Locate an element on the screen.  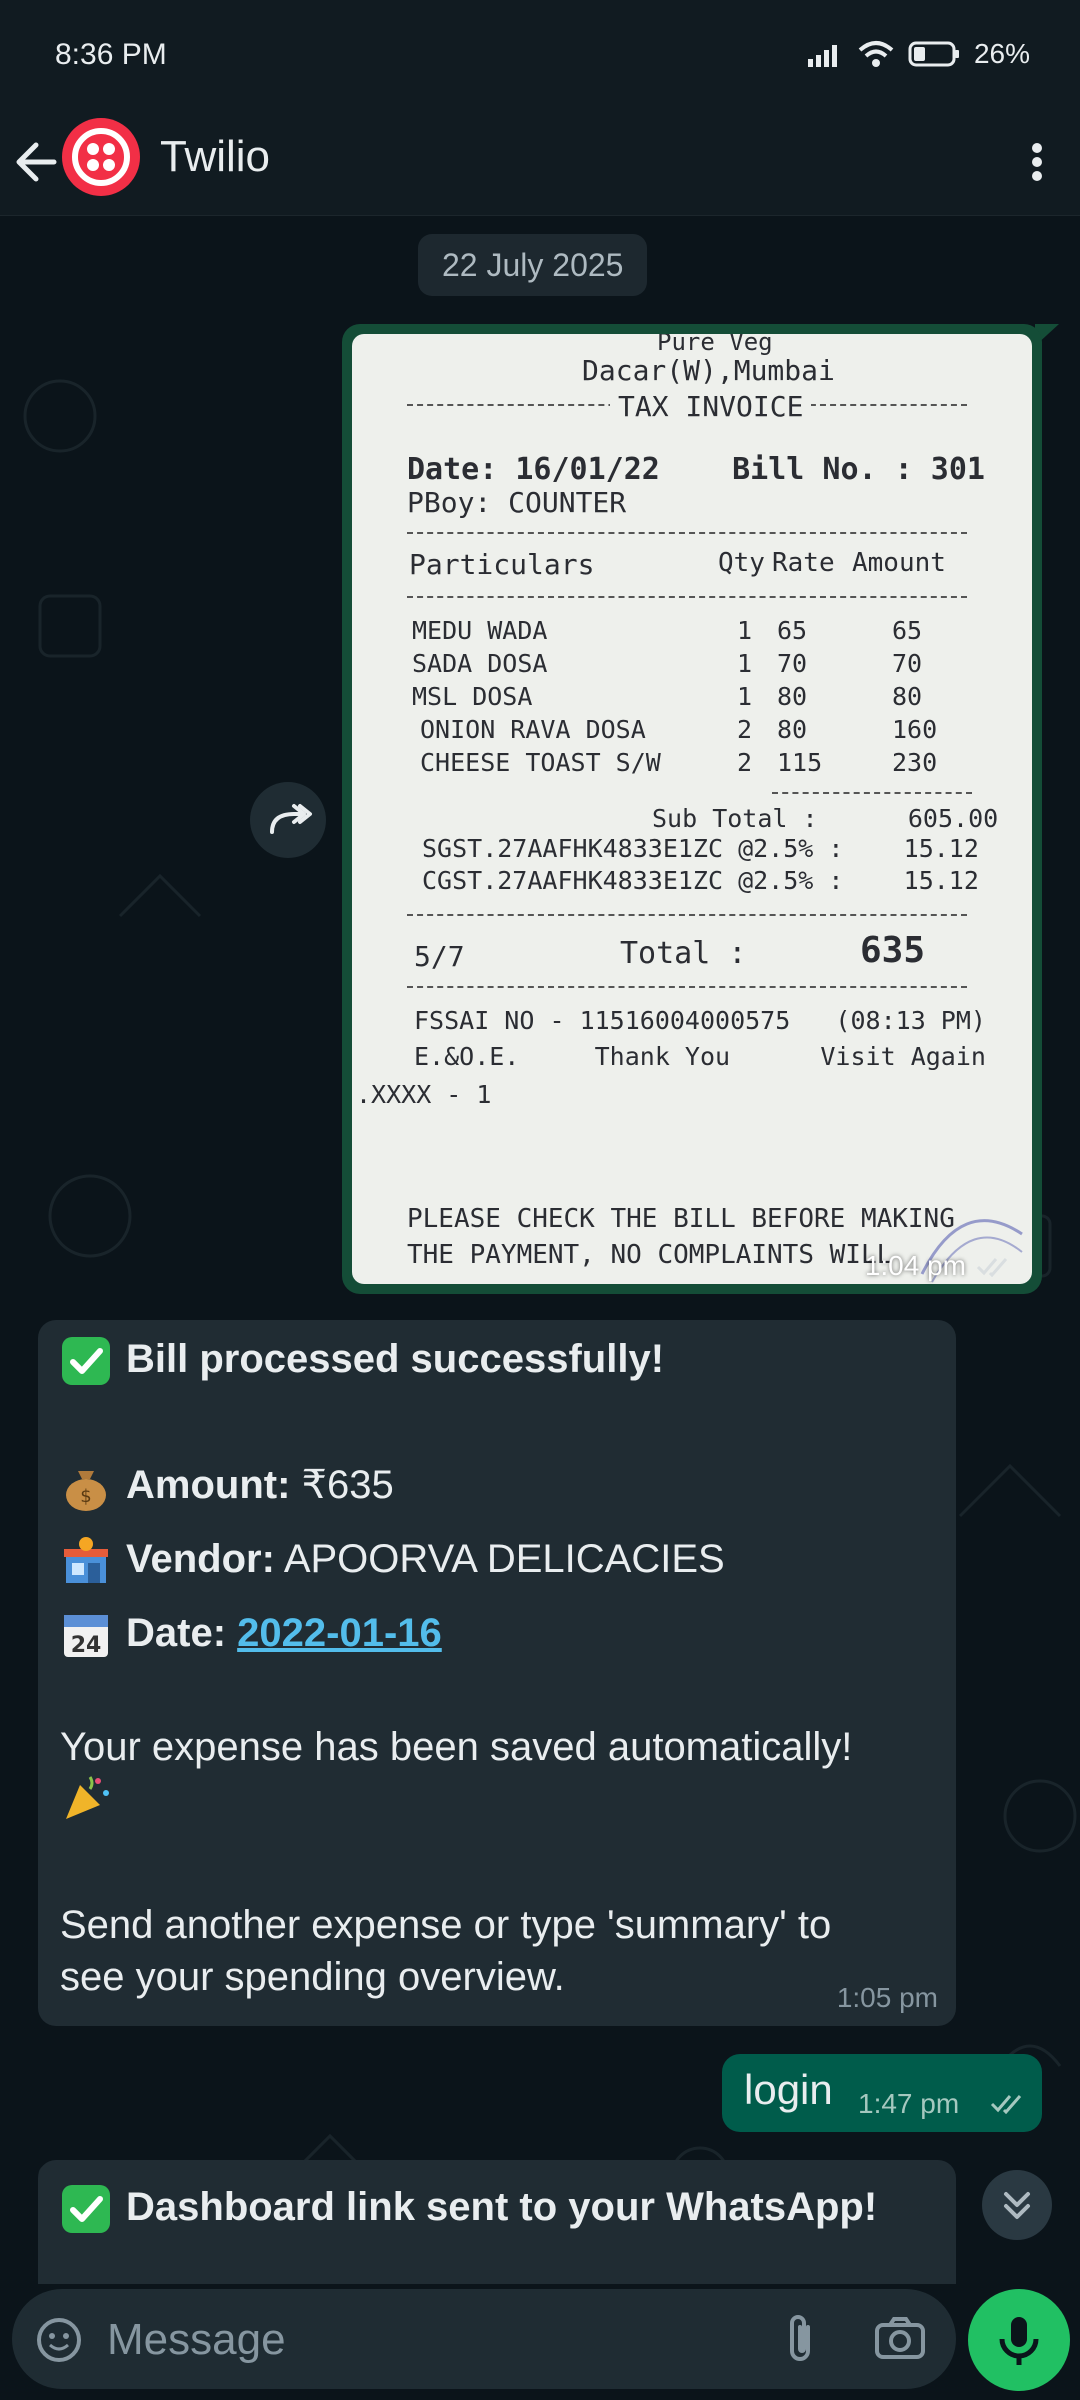
receipt-line: Sub Total : 605.00 is located at coordinates (825, 818).